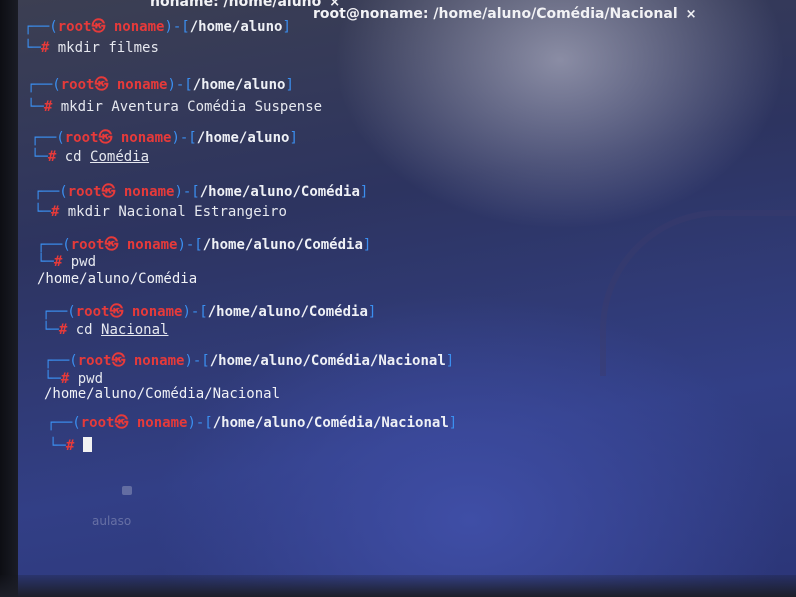  What do you see at coordinates (91, 48) in the screenshot?
I see `command-line: └─# mkdir filmes` at bounding box center [91, 48].